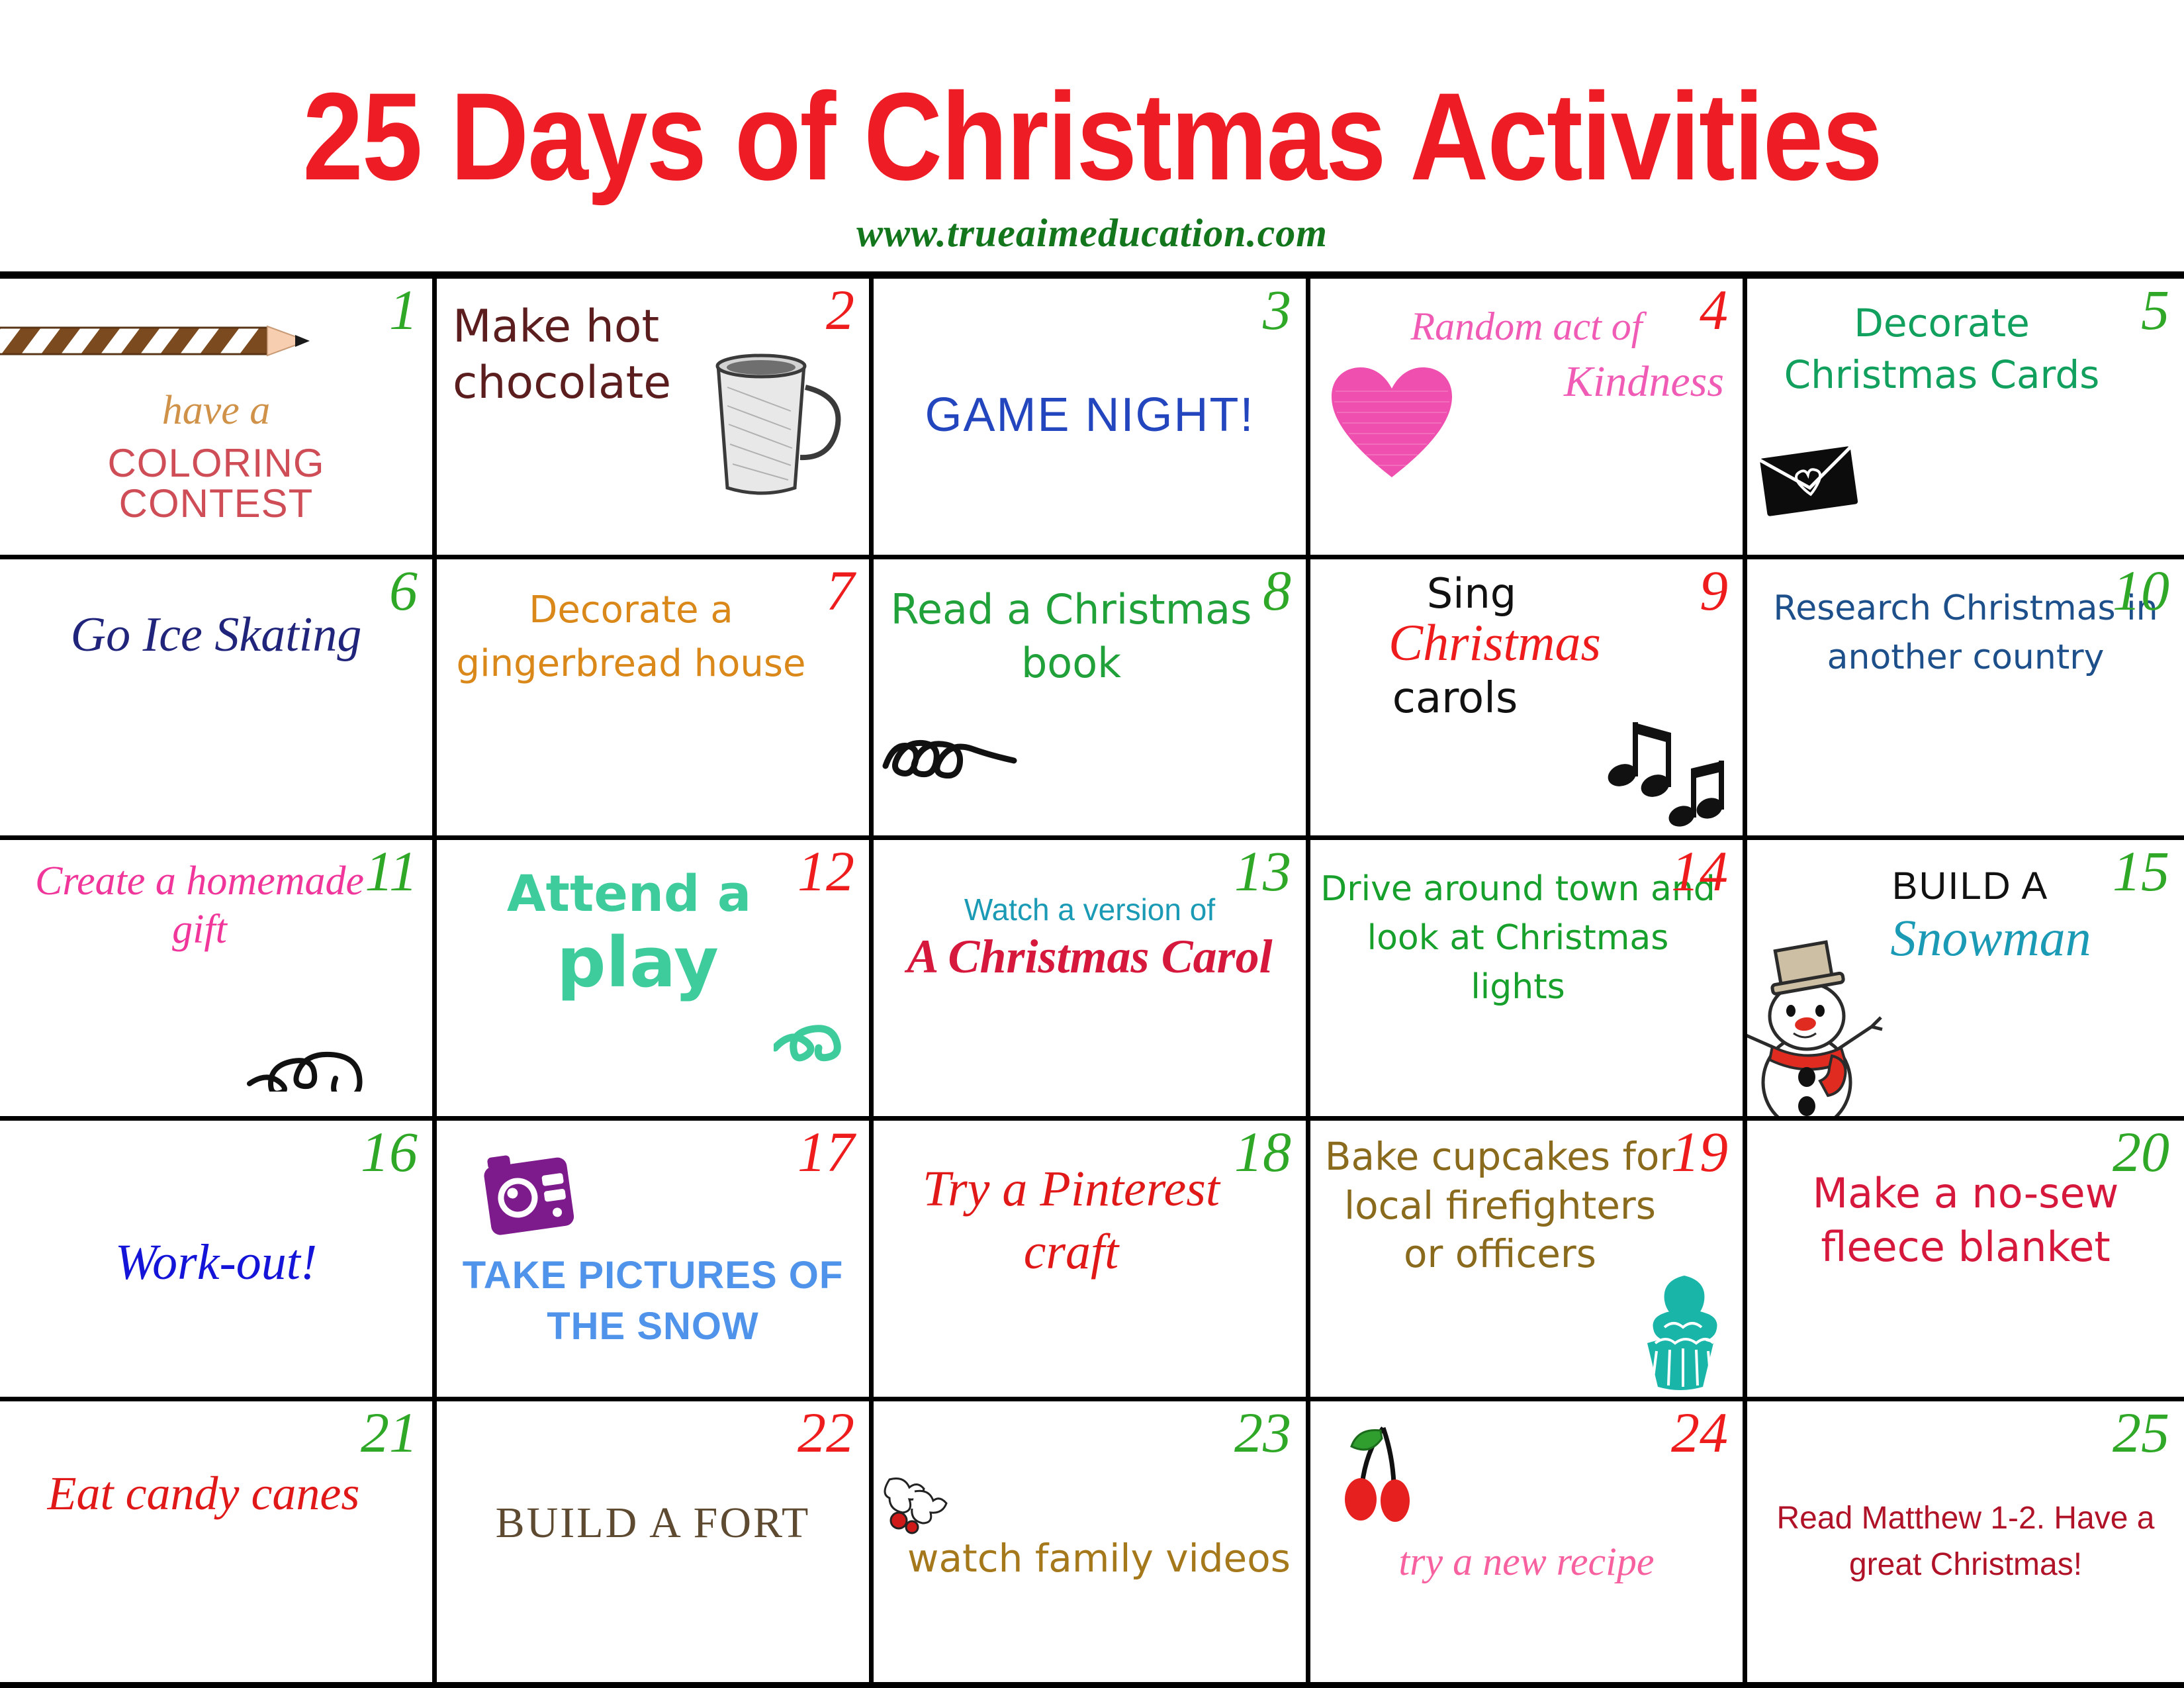 This screenshot has height=1688, width=2184. What do you see at coordinates (1071, 1220) in the screenshot?
I see `day-18-line-1: Try a Pinterest craft` at bounding box center [1071, 1220].